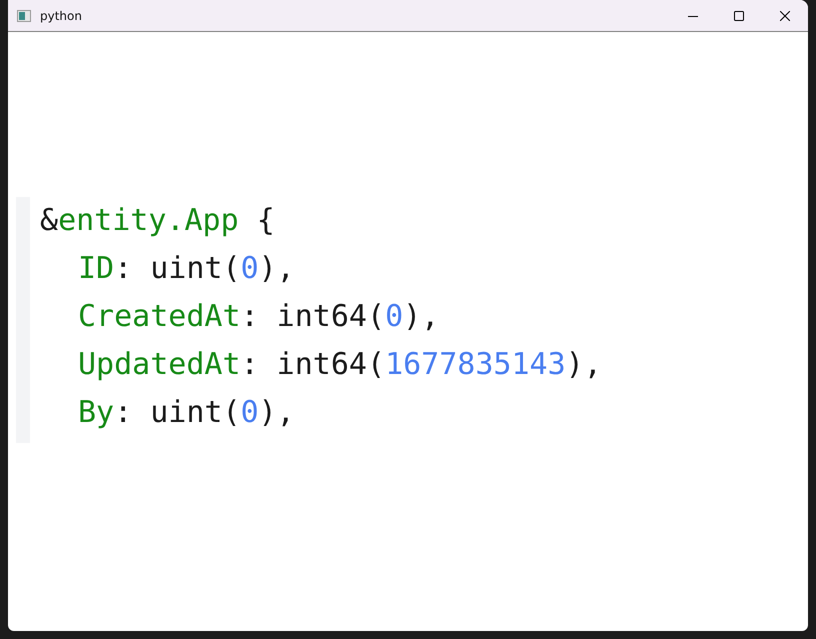  What do you see at coordinates (157, 221) in the screenshot?
I see `code-line: &entity.App {` at bounding box center [157, 221].